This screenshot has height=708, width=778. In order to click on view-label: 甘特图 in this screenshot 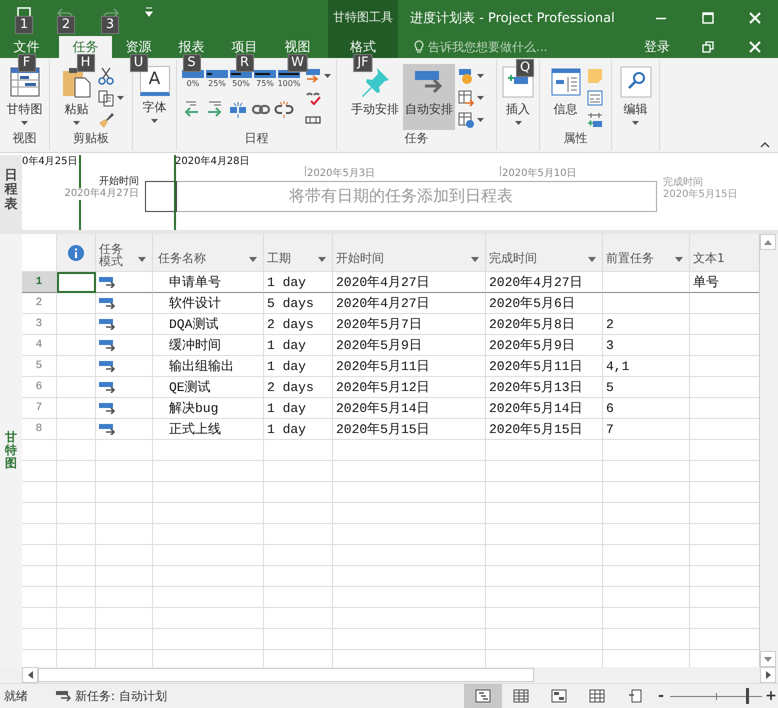, I will do `click(10, 450)`.